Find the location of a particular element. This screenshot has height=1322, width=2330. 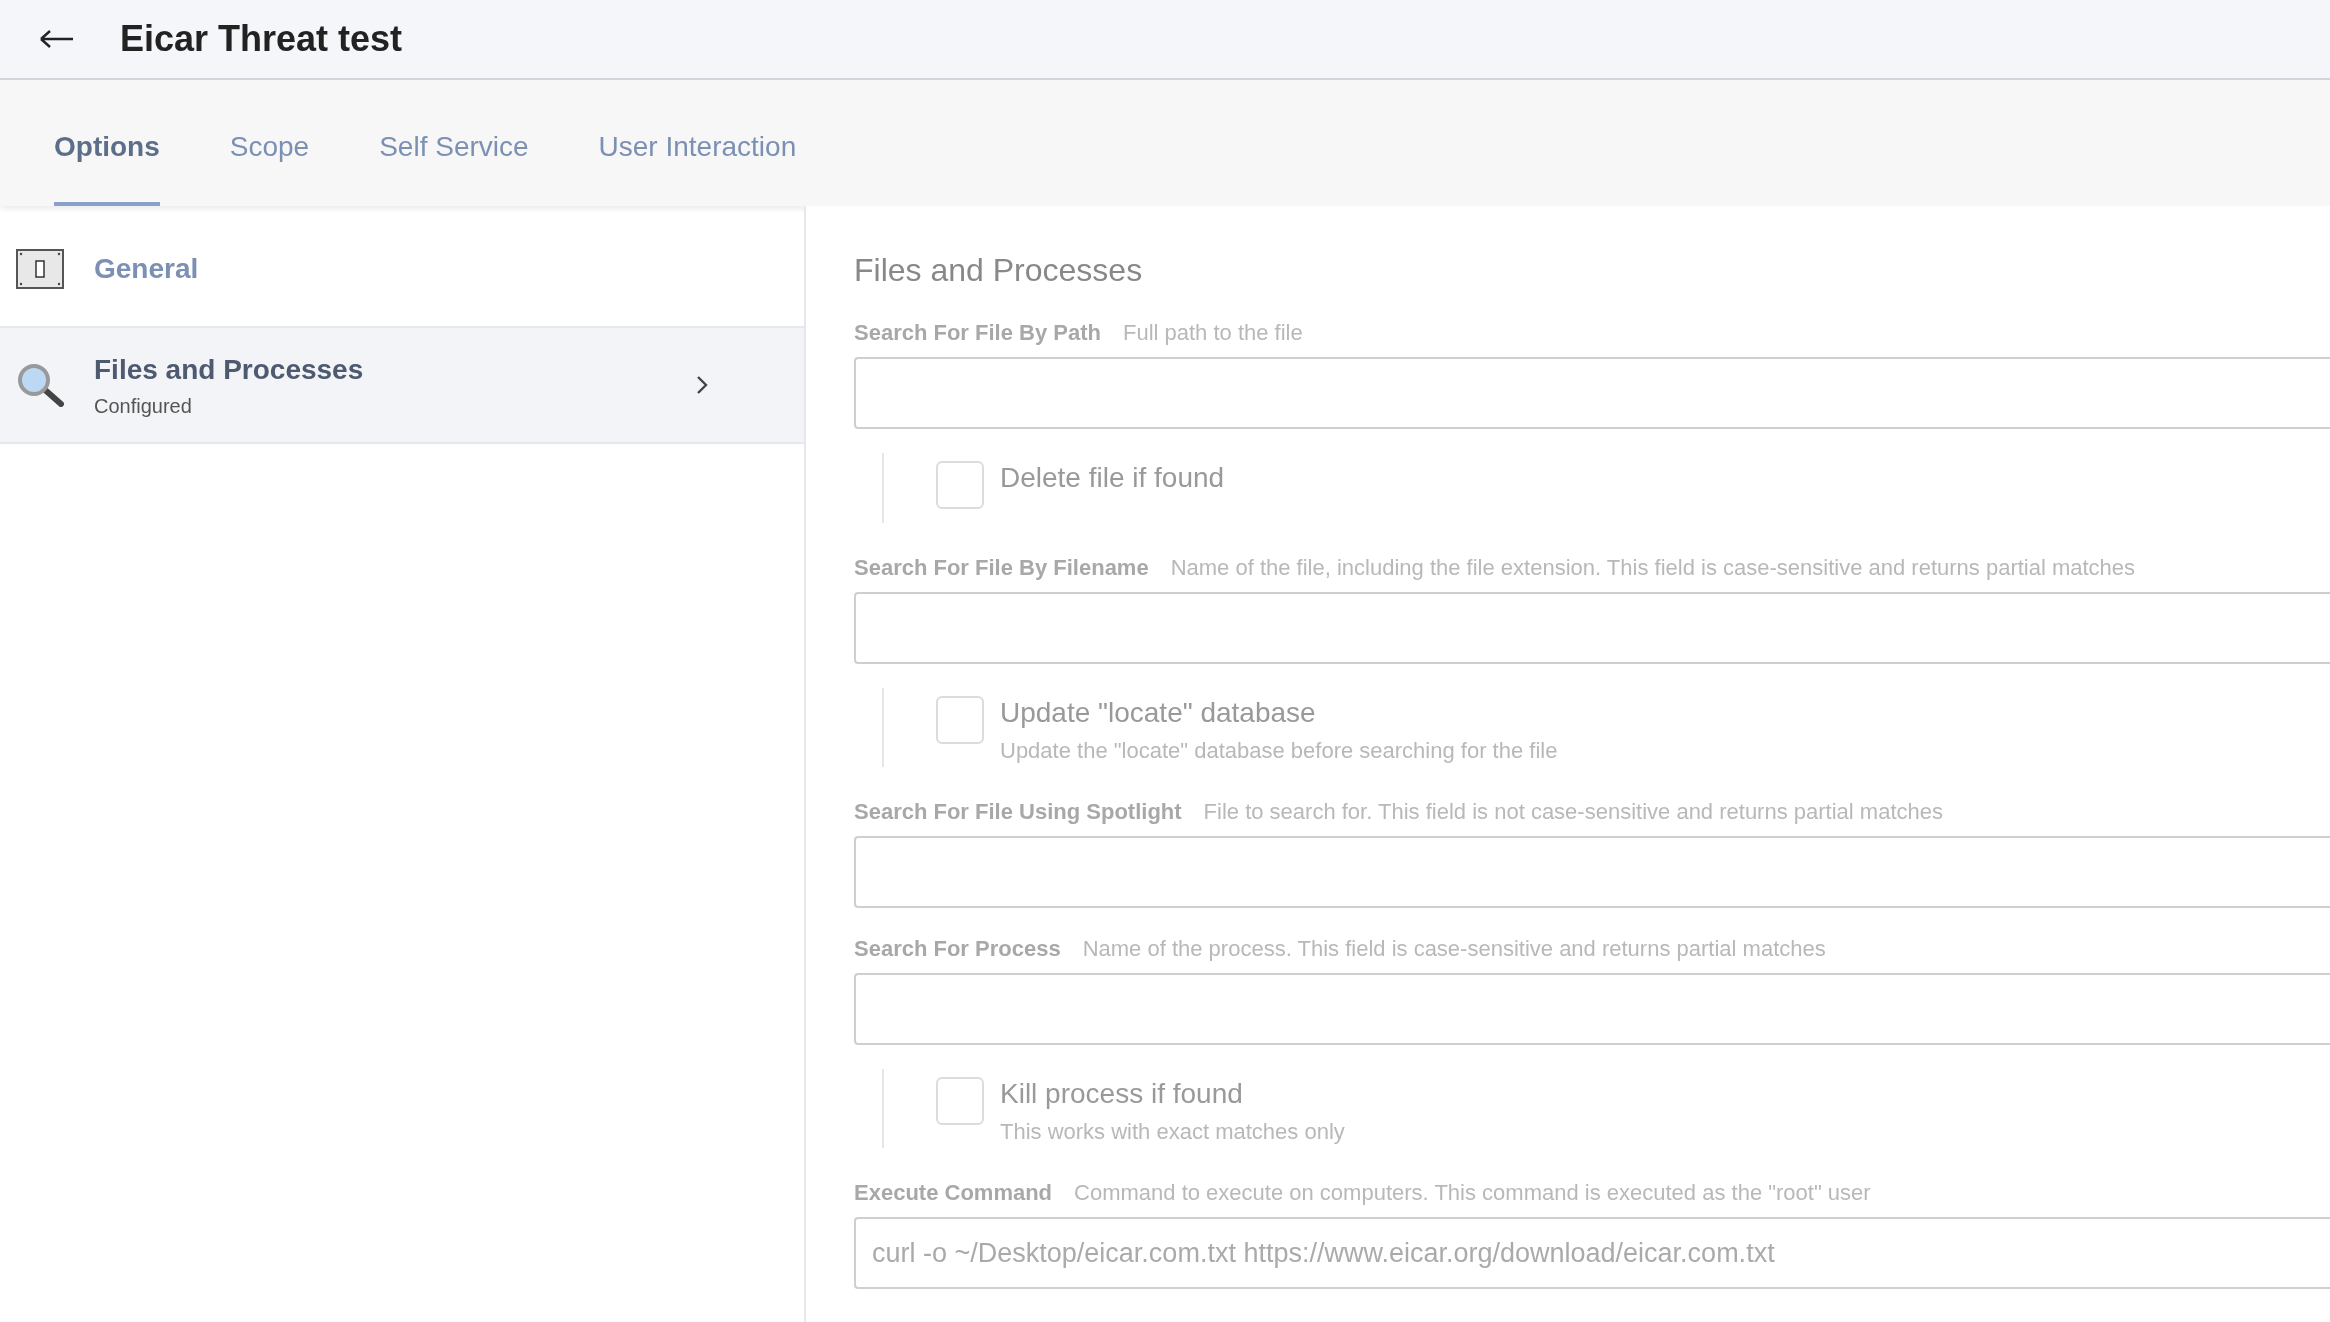

field-label: Search For File By Filename is located at coordinates (1001, 568).